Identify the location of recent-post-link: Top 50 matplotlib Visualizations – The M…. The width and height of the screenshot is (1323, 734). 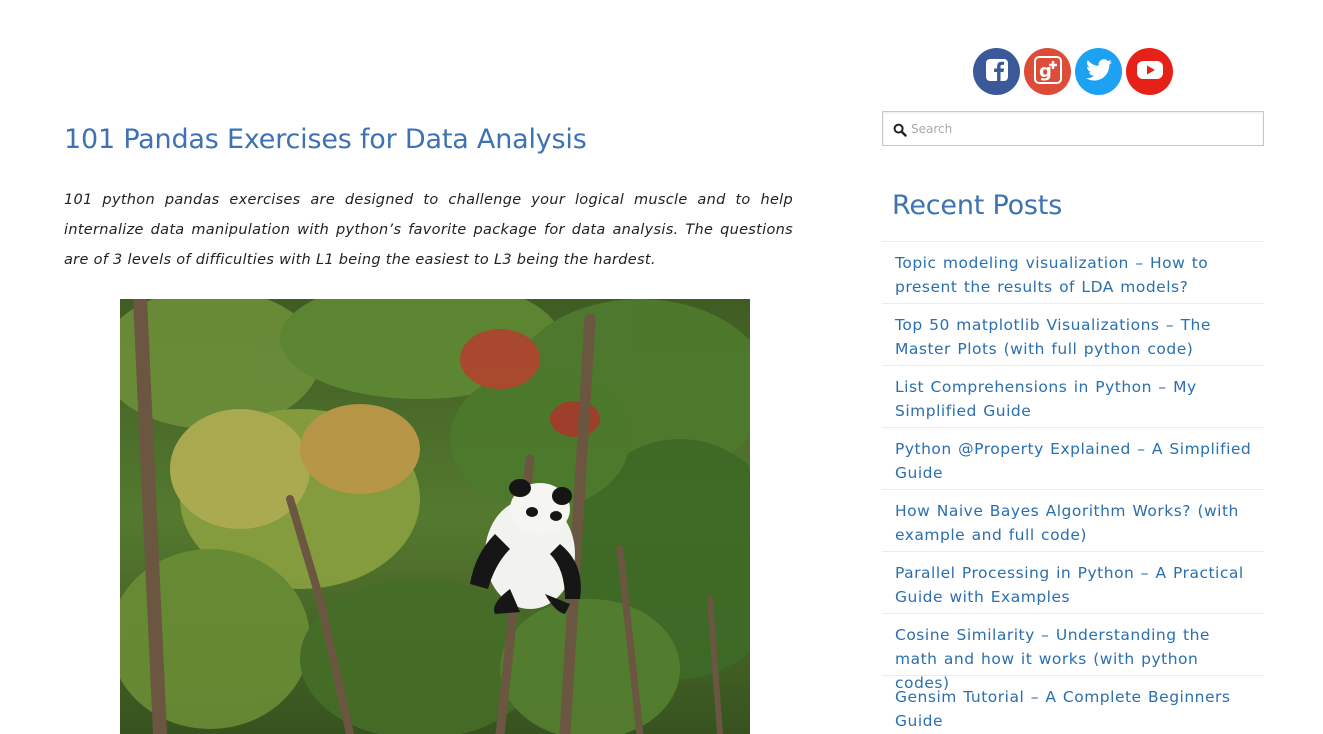
(1074, 337).